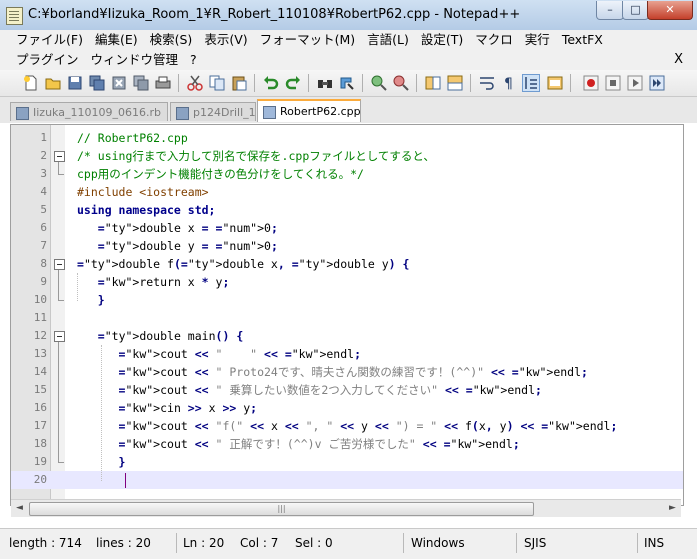  I want to click on text-caret, so click(125, 480).